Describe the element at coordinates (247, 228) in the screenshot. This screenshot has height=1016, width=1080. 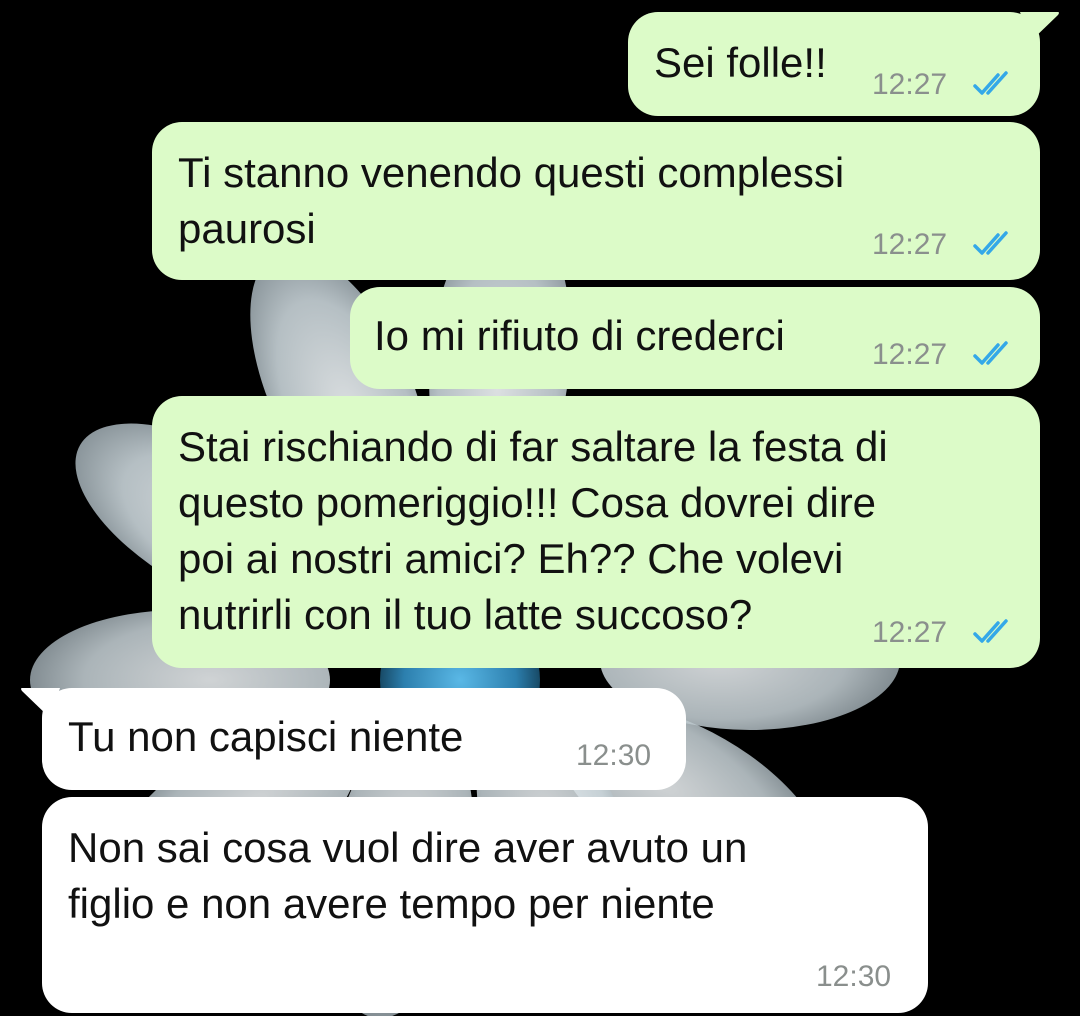
I see `message-text: paurosi` at that location.